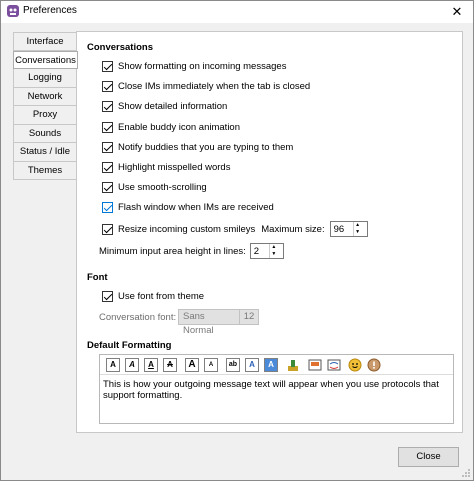 This screenshot has width=474, height=481. Describe the element at coordinates (45, 78) in the screenshot. I see `tab-logging: Logging` at that location.